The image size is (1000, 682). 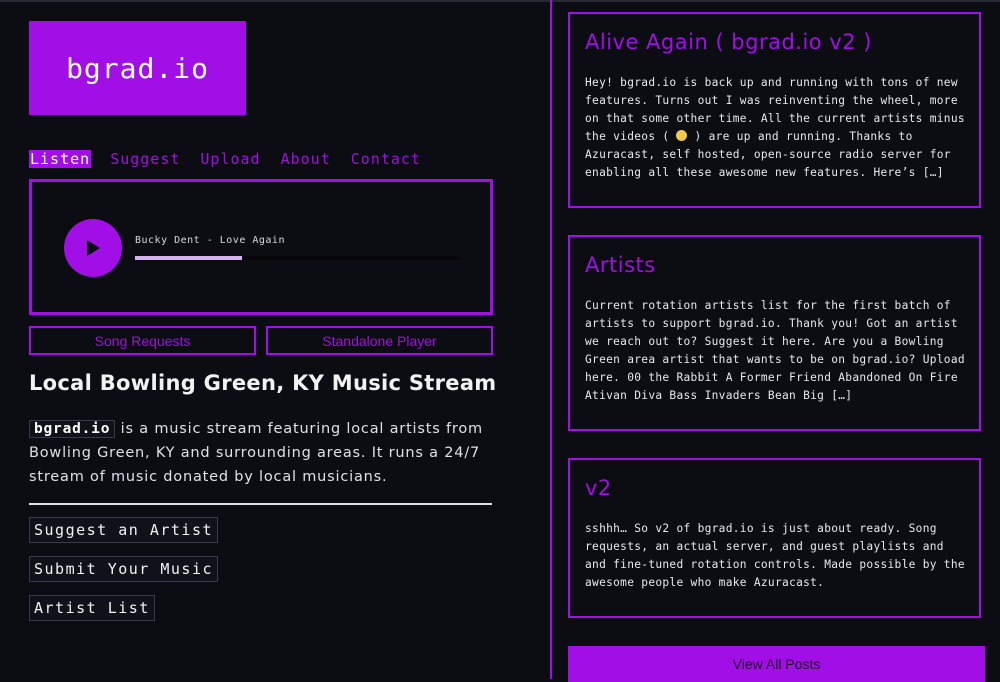 What do you see at coordinates (210, 240) in the screenshot?
I see `track-title: Bucky Dent - Love Again` at bounding box center [210, 240].